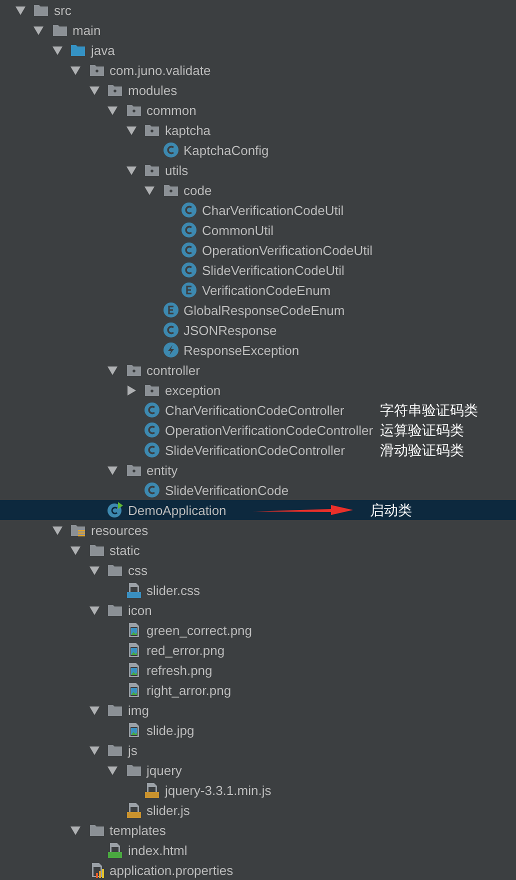 Image resolution: width=516 pixels, height=880 pixels. What do you see at coordinates (258, 370) in the screenshot?
I see `tree-item: controller` at bounding box center [258, 370].